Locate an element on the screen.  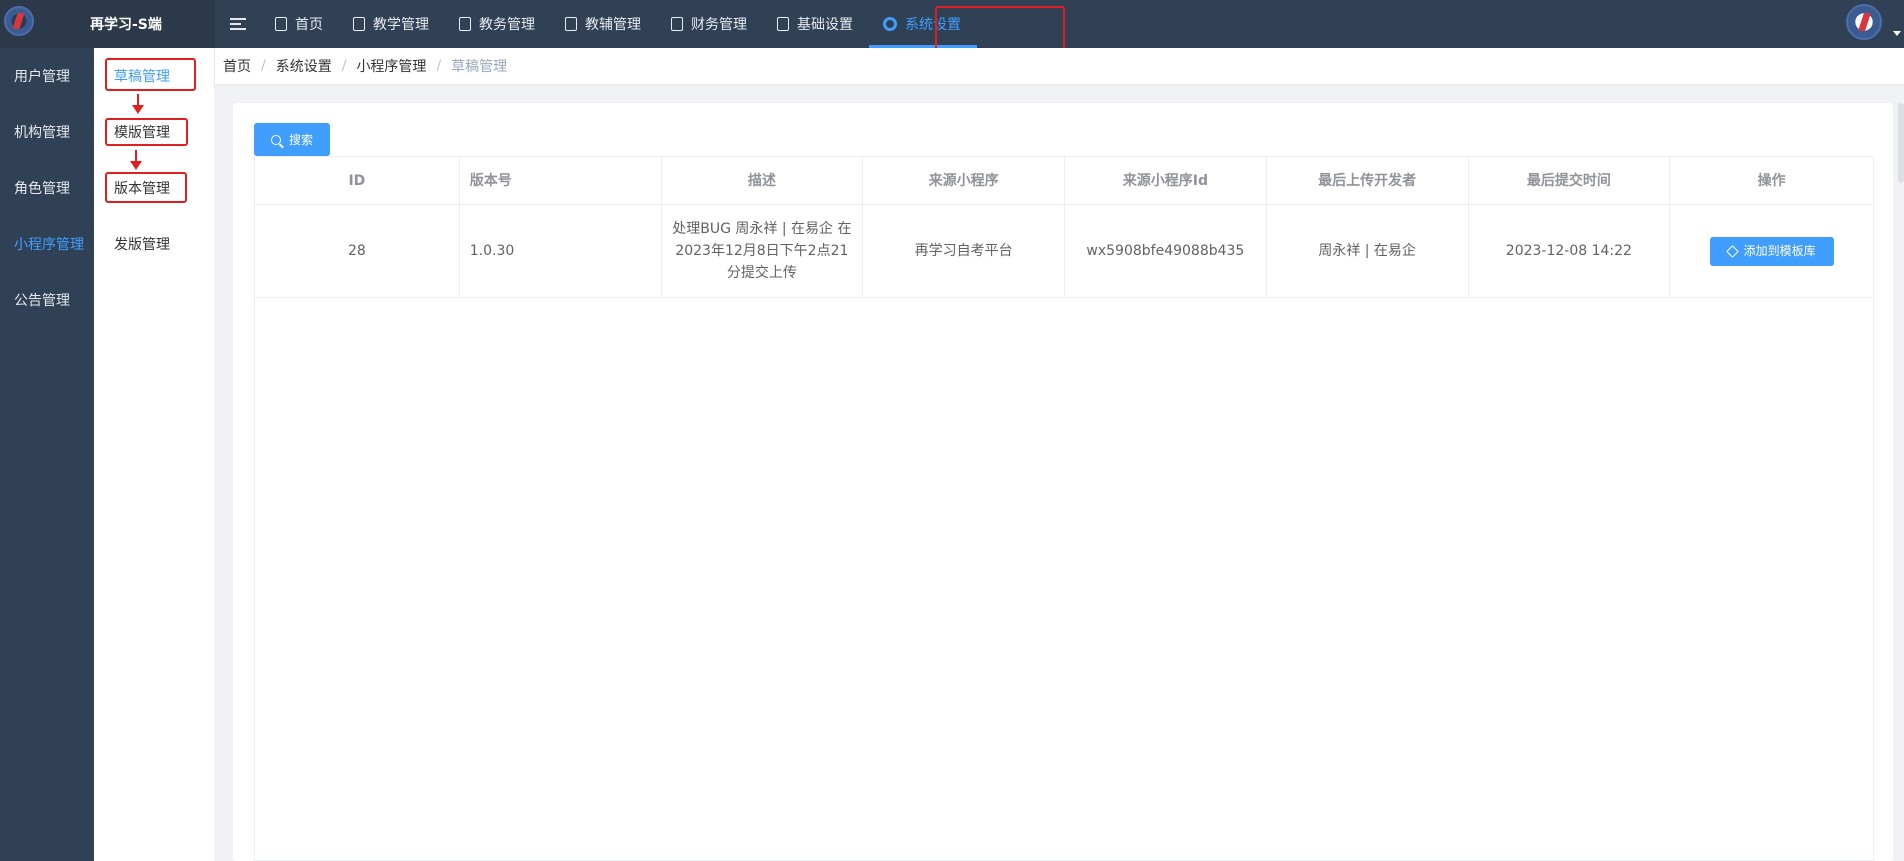
add-to-template-library-button: 添加到模板库 is located at coordinates (1771, 251).